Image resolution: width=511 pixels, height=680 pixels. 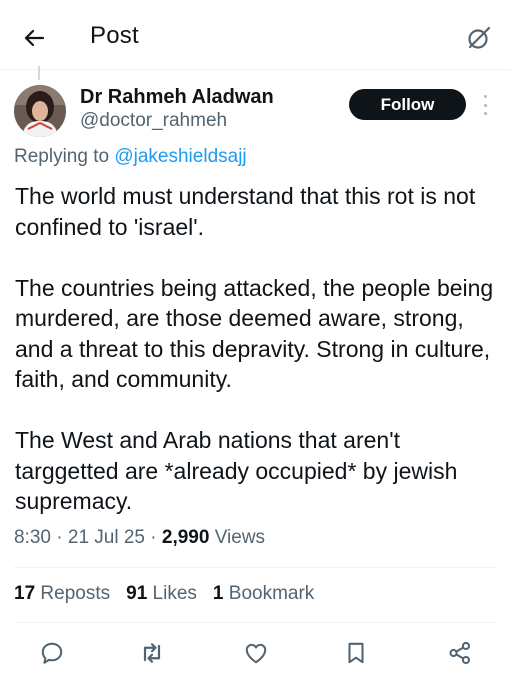 What do you see at coordinates (407, 104) in the screenshot?
I see `follow-button: Follow` at bounding box center [407, 104].